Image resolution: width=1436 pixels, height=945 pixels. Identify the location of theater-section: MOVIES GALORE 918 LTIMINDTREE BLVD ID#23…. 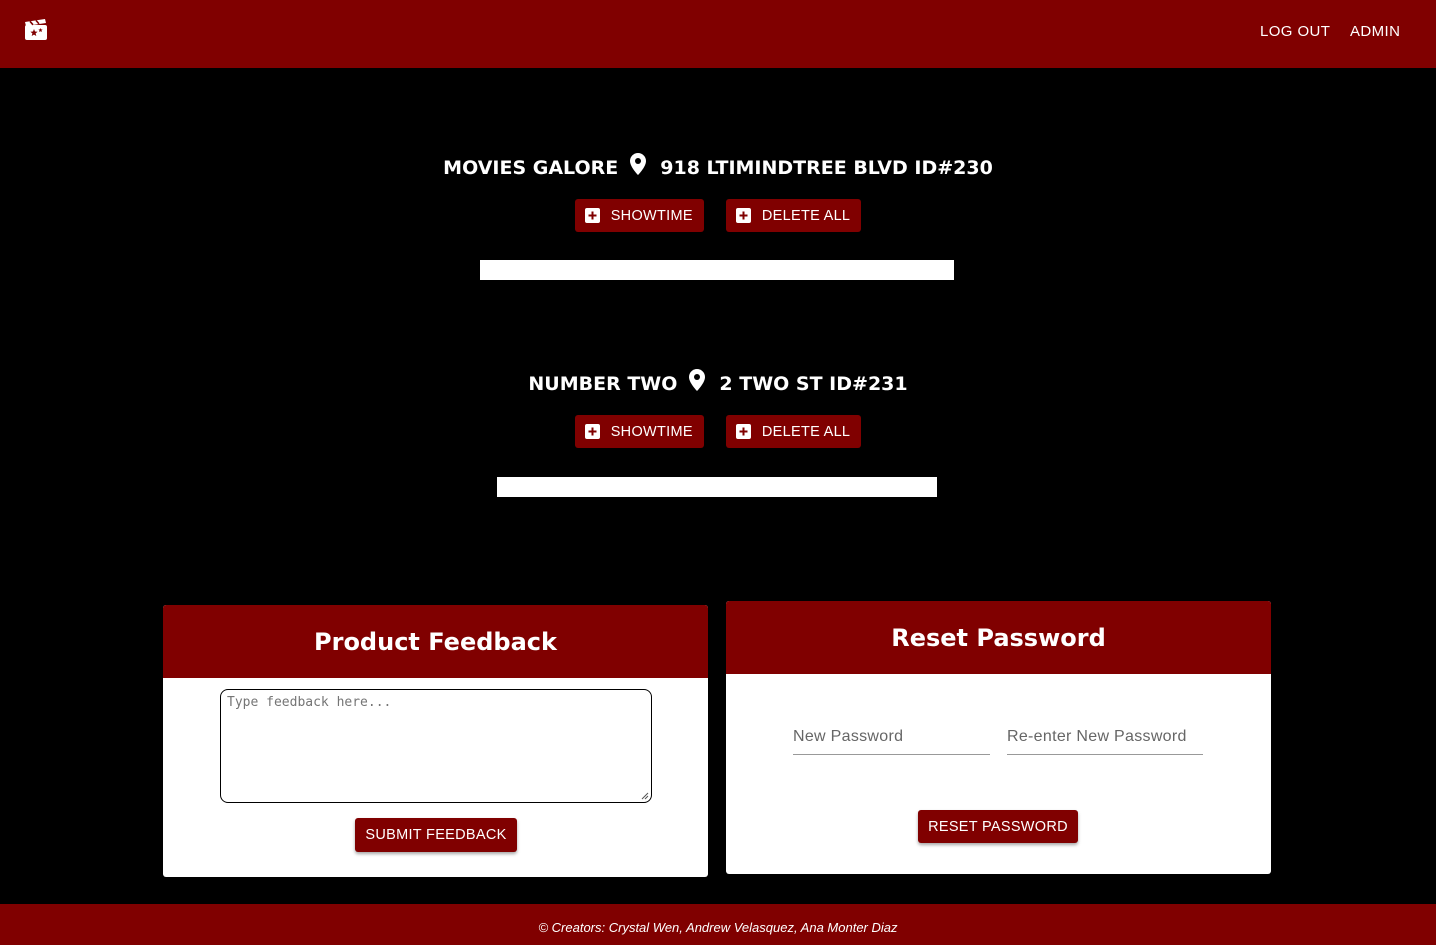
(718, 192).